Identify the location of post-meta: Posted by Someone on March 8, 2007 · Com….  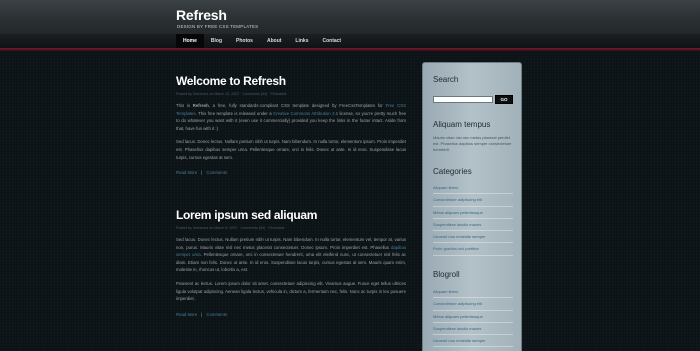
(230, 228).